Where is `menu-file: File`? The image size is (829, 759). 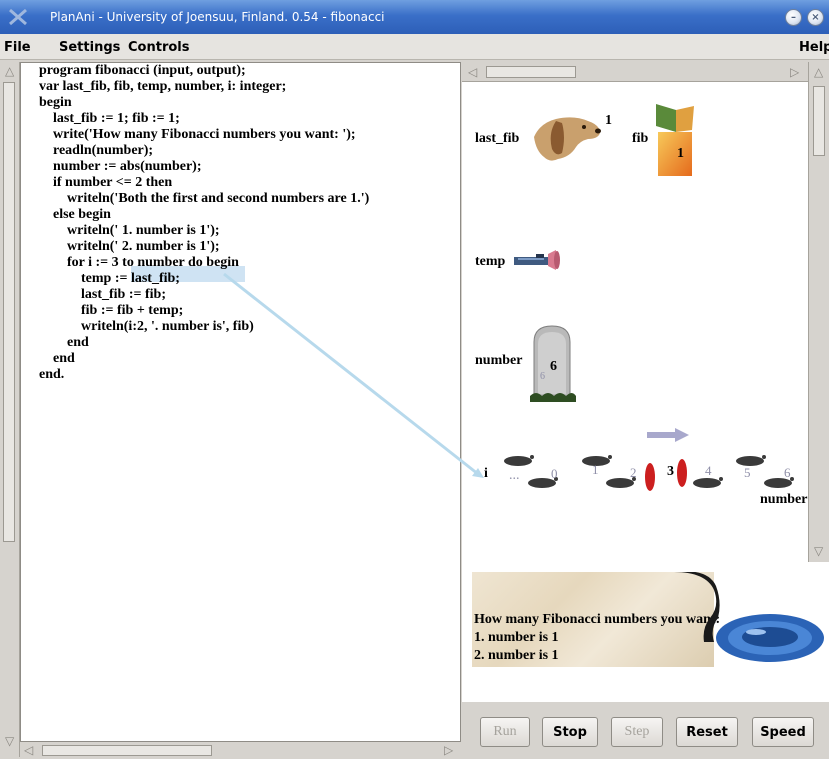 menu-file: File is located at coordinates (17, 47).